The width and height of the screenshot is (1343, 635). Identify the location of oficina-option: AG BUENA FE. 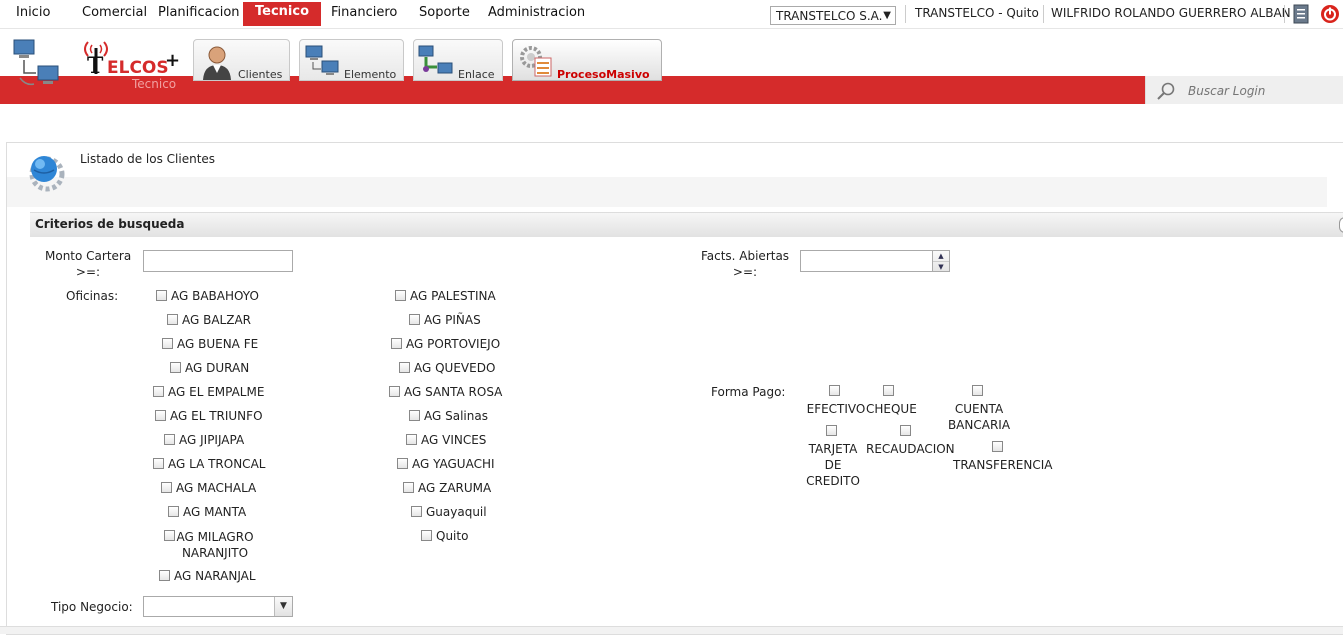
(210, 345).